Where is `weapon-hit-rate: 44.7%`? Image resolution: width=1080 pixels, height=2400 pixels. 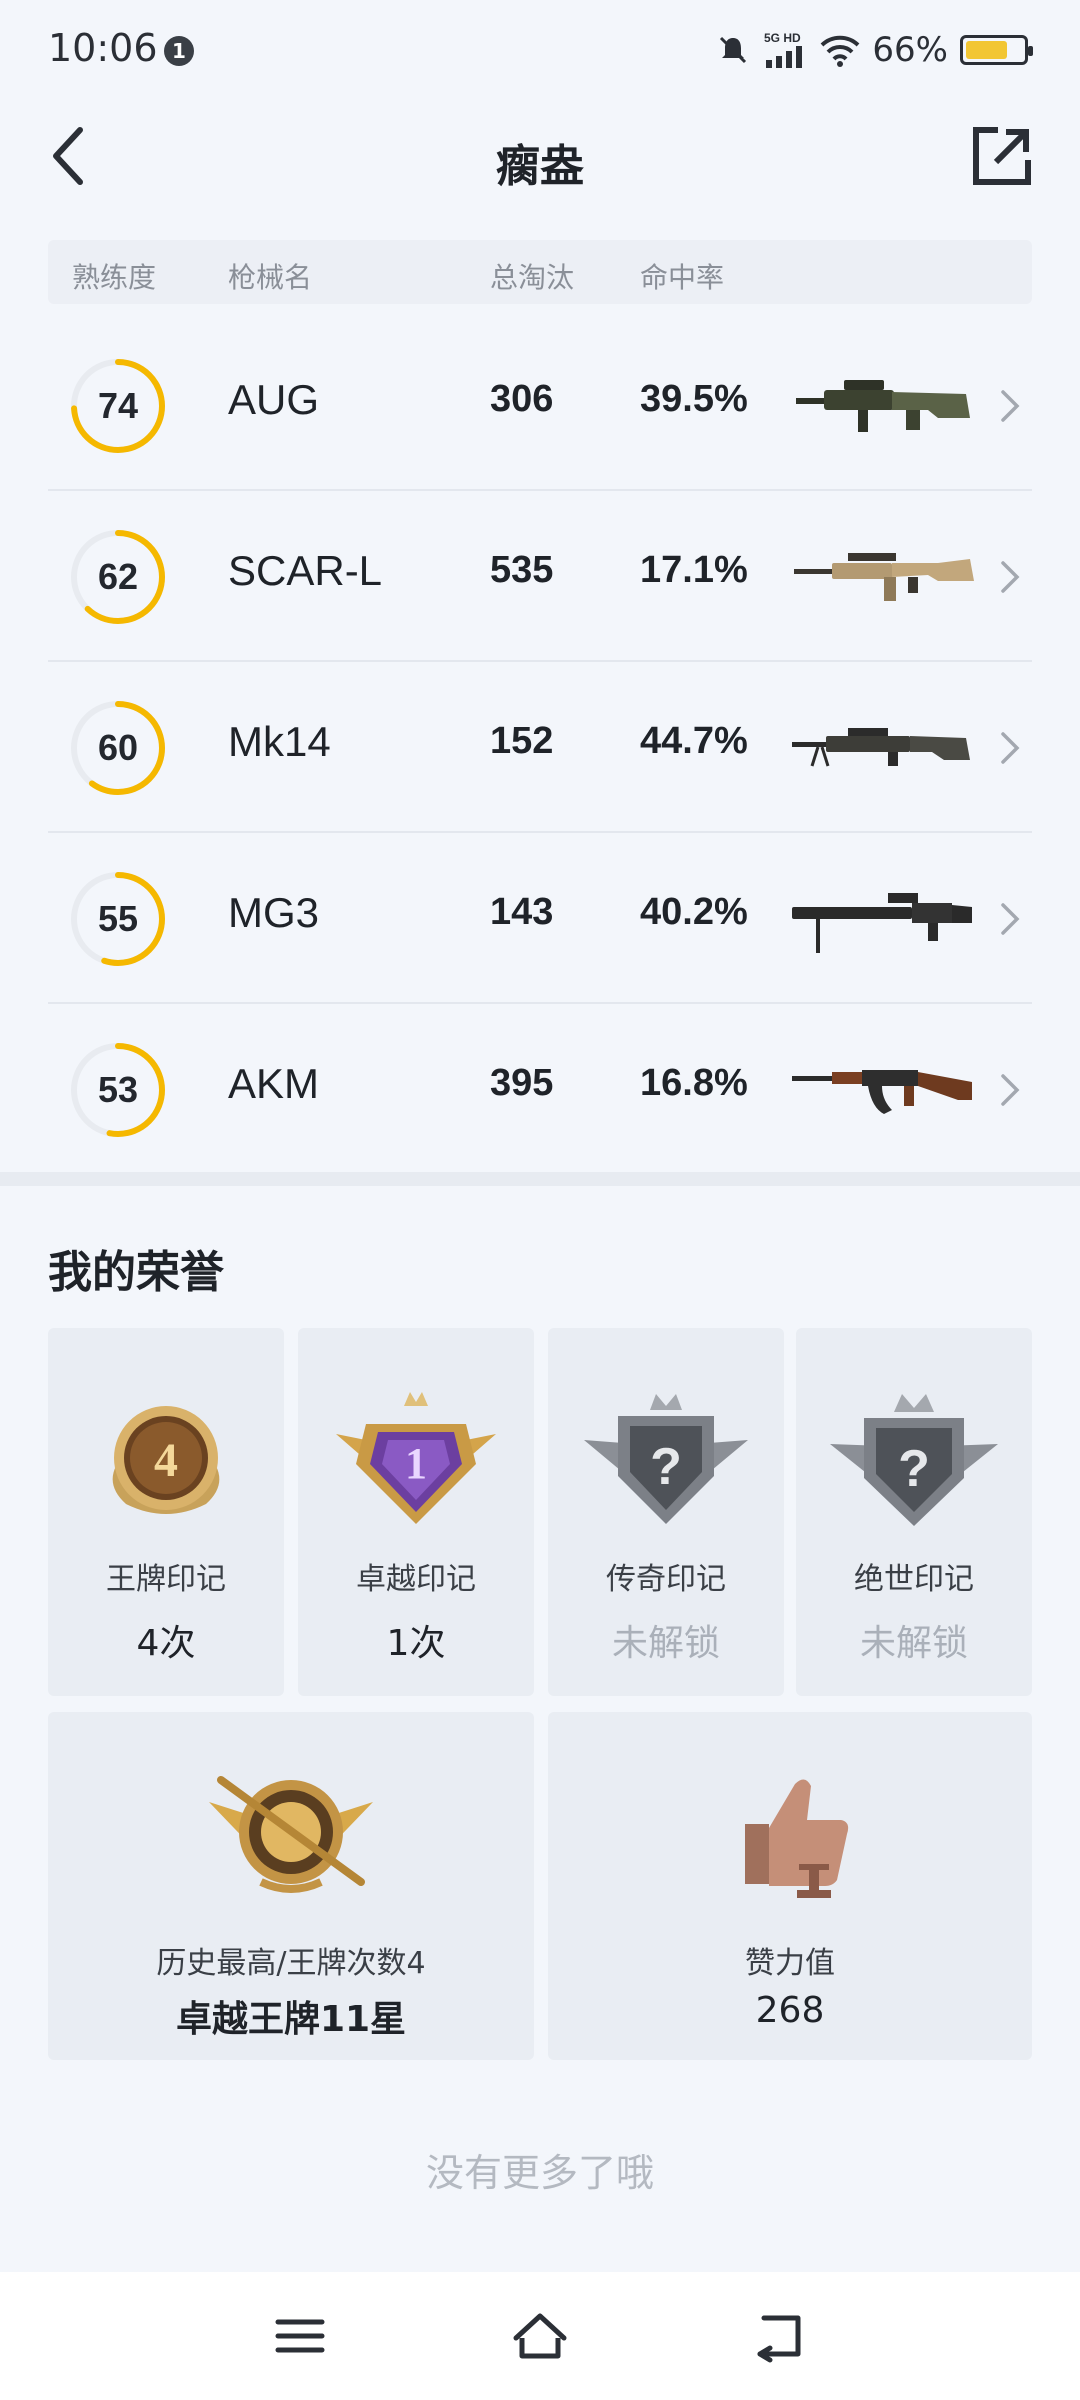 weapon-hit-rate: 44.7% is located at coordinates (694, 741).